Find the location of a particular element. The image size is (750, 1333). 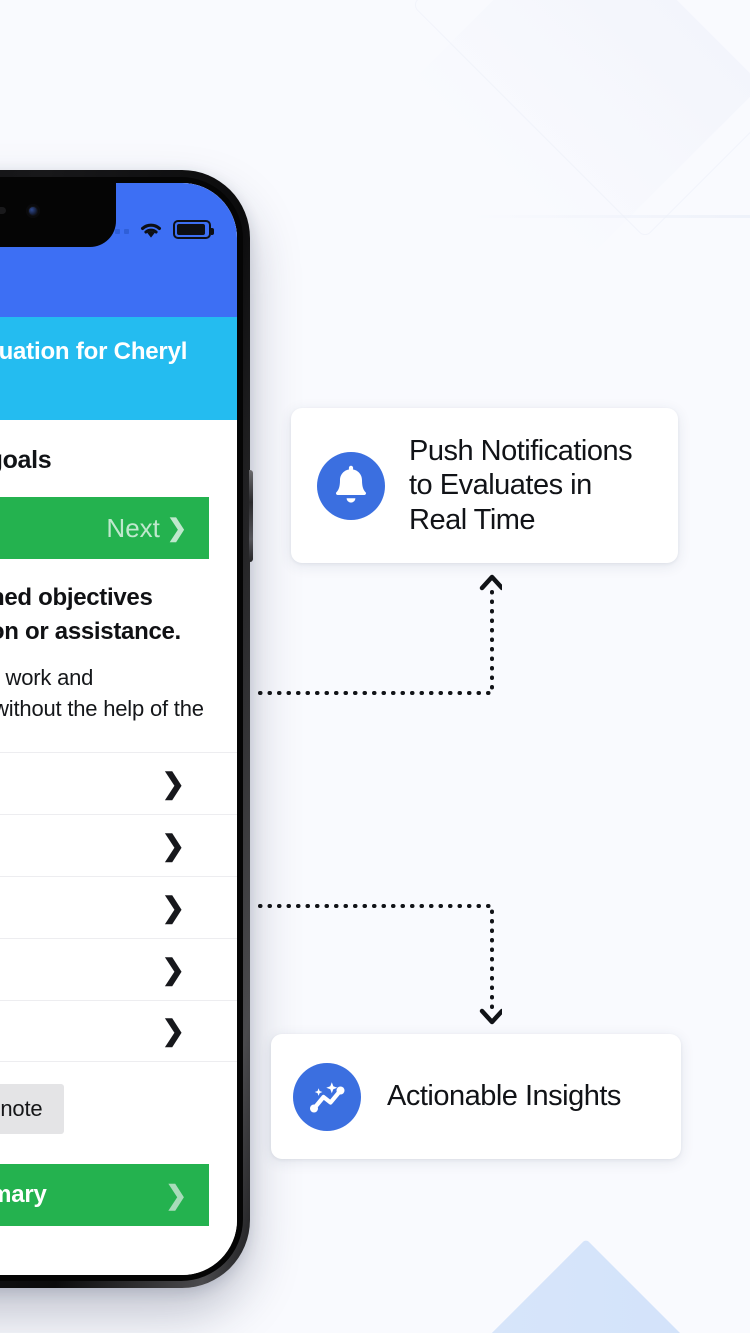

options-list: ❯ ❯ ❯ ❯ ❯ is located at coordinates (118, 907).